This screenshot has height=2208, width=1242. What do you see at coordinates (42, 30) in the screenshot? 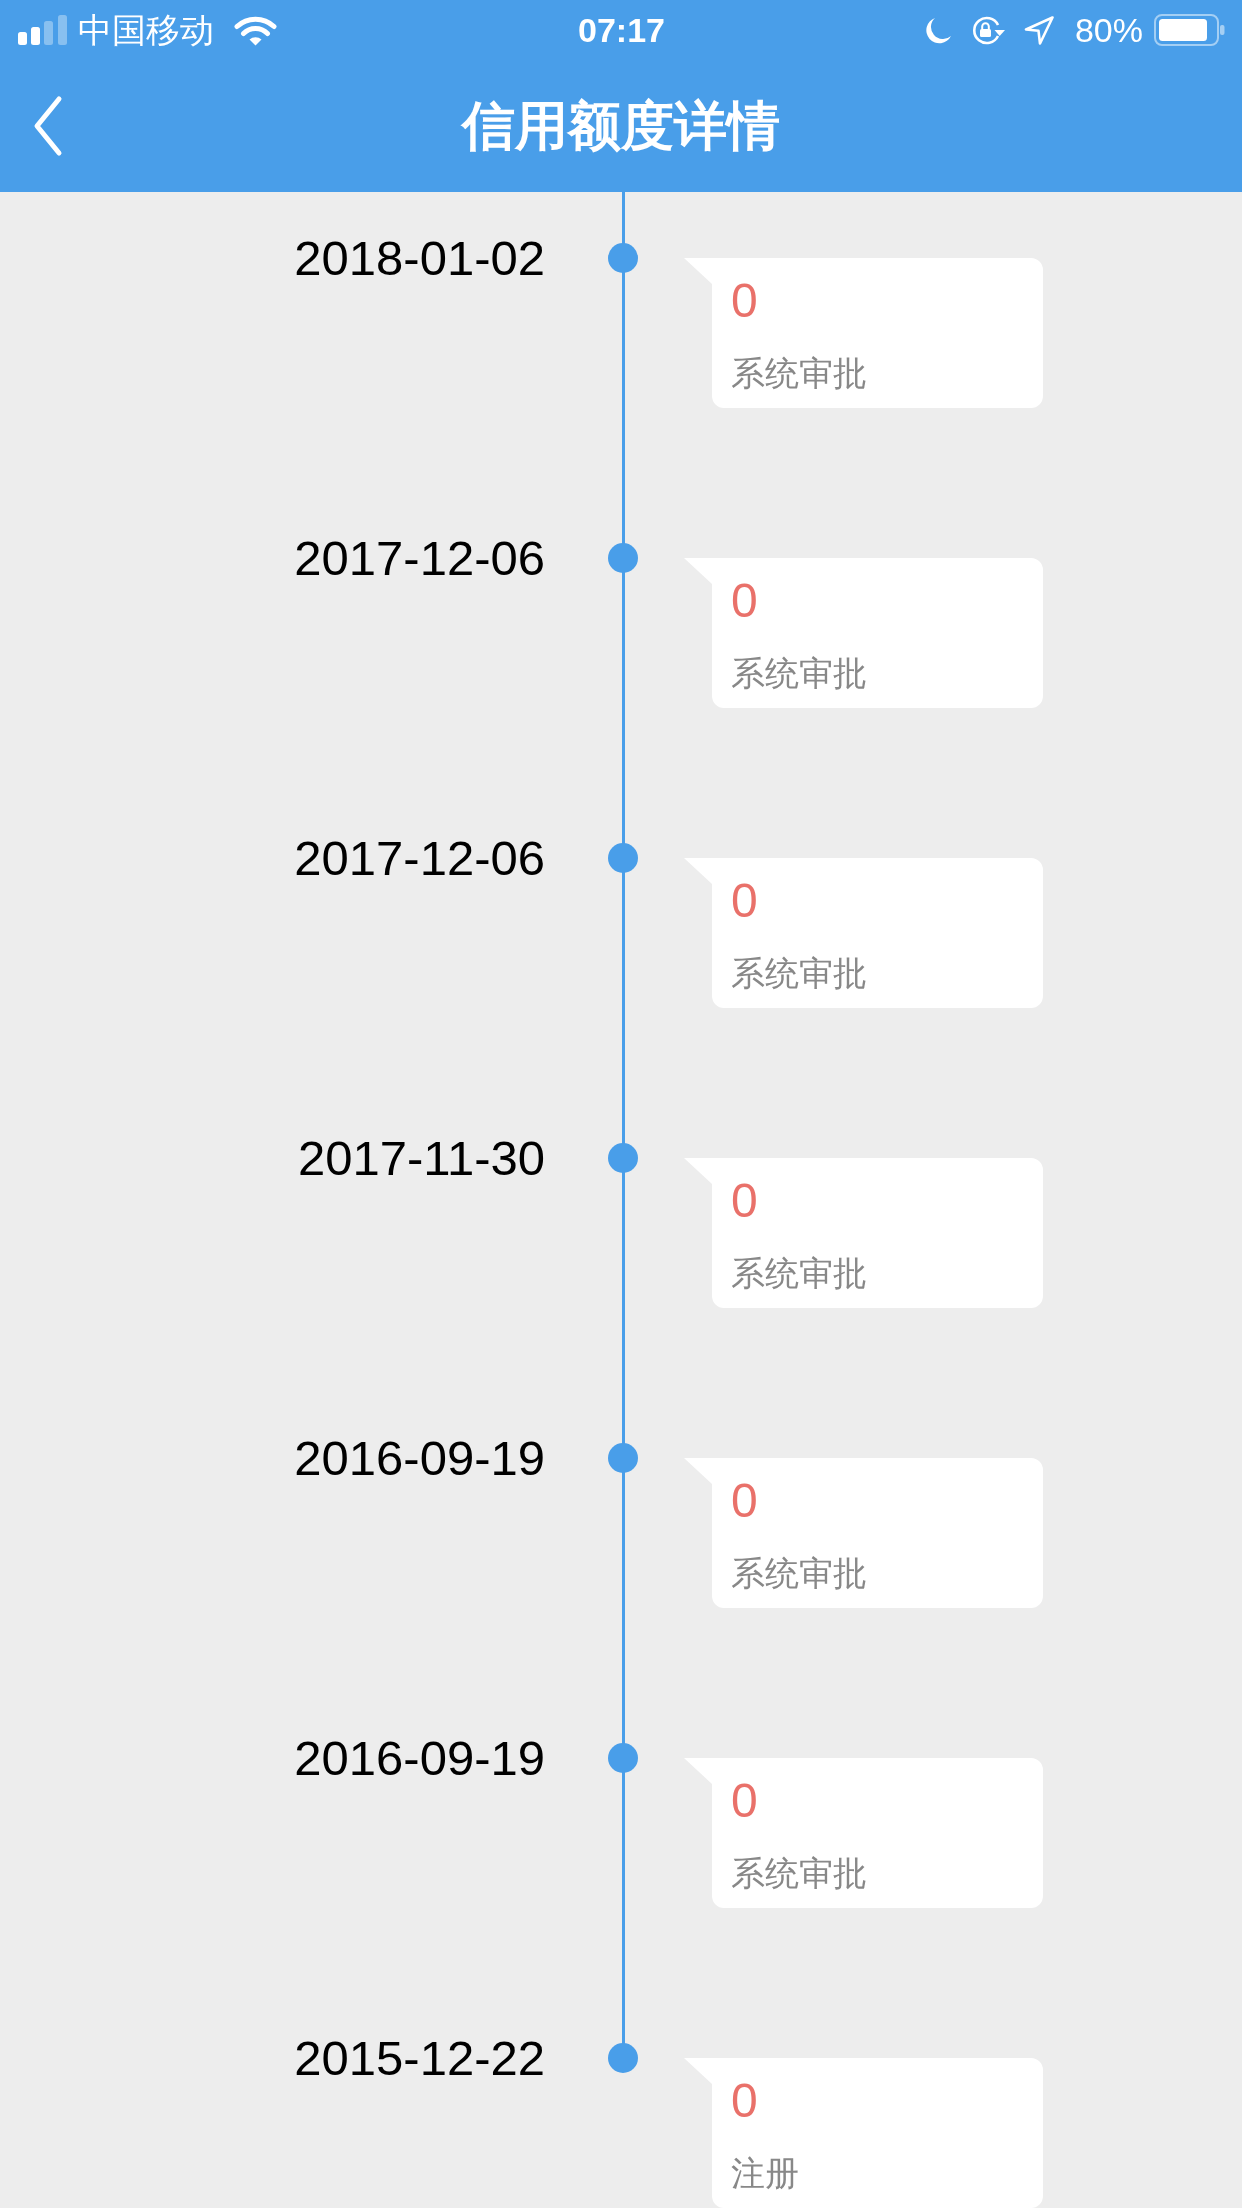
I see `signal-icon` at bounding box center [42, 30].